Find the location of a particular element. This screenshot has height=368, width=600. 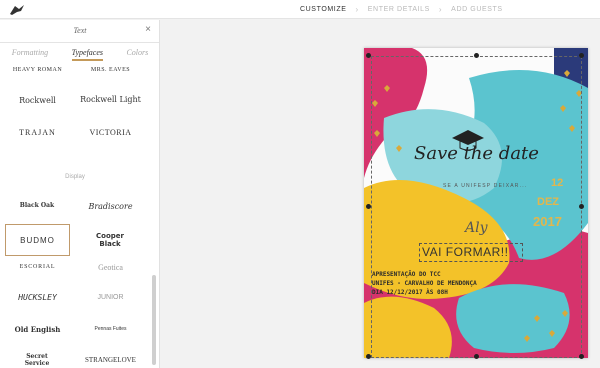

panel-title: Text is located at coordinates (80, 30).